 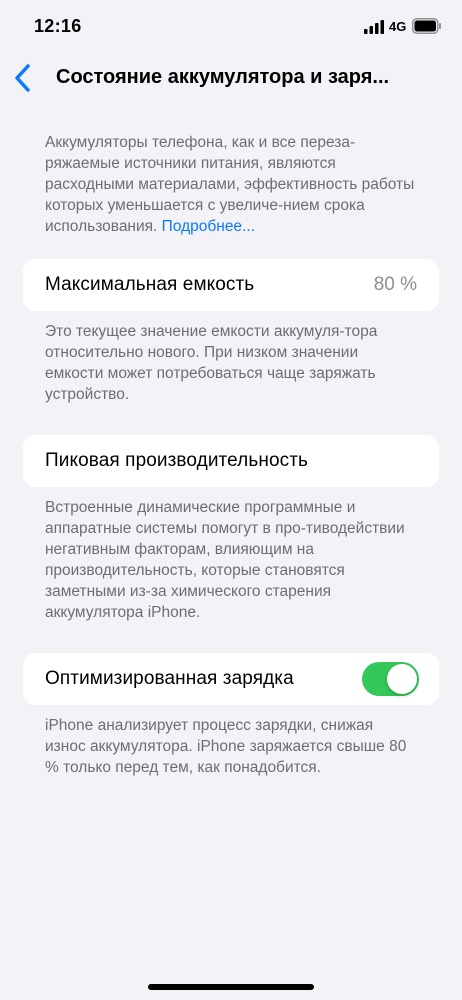 What do you see at coordinates (231, 28) in the screenshot?
I see `status-bar: 12:16 4G` at bounding box center [231, 28].